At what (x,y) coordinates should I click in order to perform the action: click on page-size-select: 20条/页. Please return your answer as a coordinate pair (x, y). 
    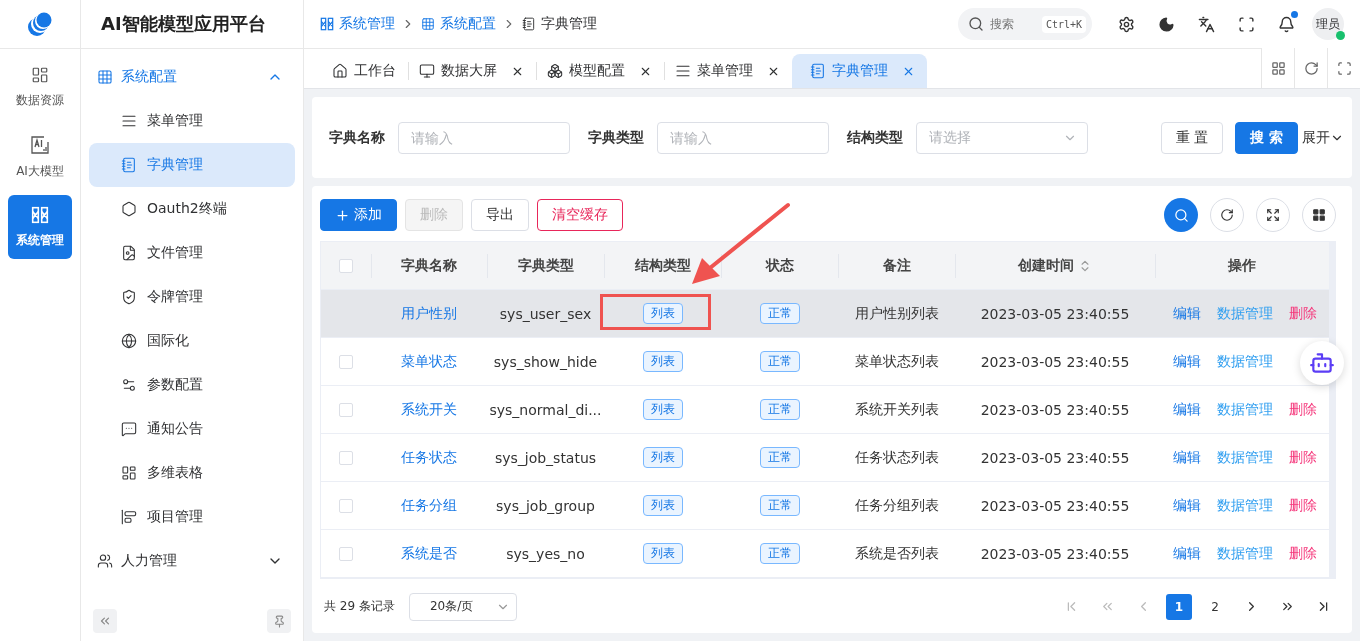
    Looking at the image, I should click on (462, 606).